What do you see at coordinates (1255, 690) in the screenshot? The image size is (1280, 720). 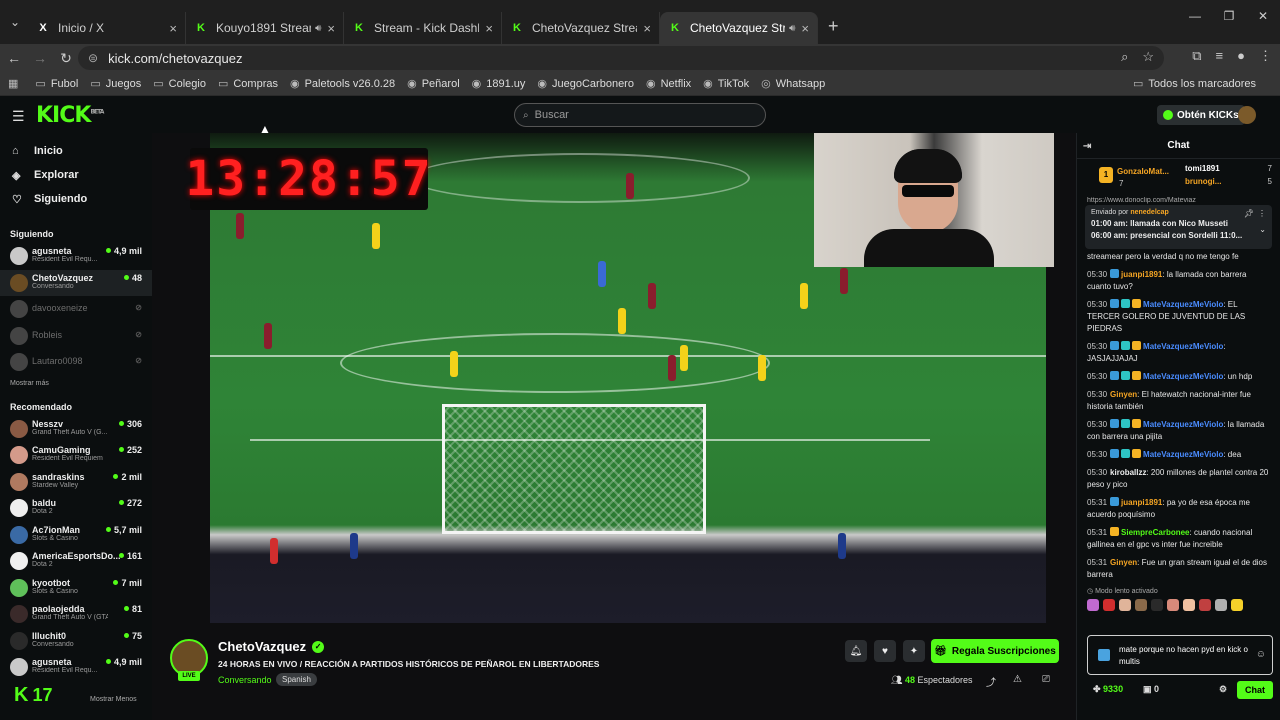 I see `send-chat-button: Chat` at bounding box center [1255, 690].